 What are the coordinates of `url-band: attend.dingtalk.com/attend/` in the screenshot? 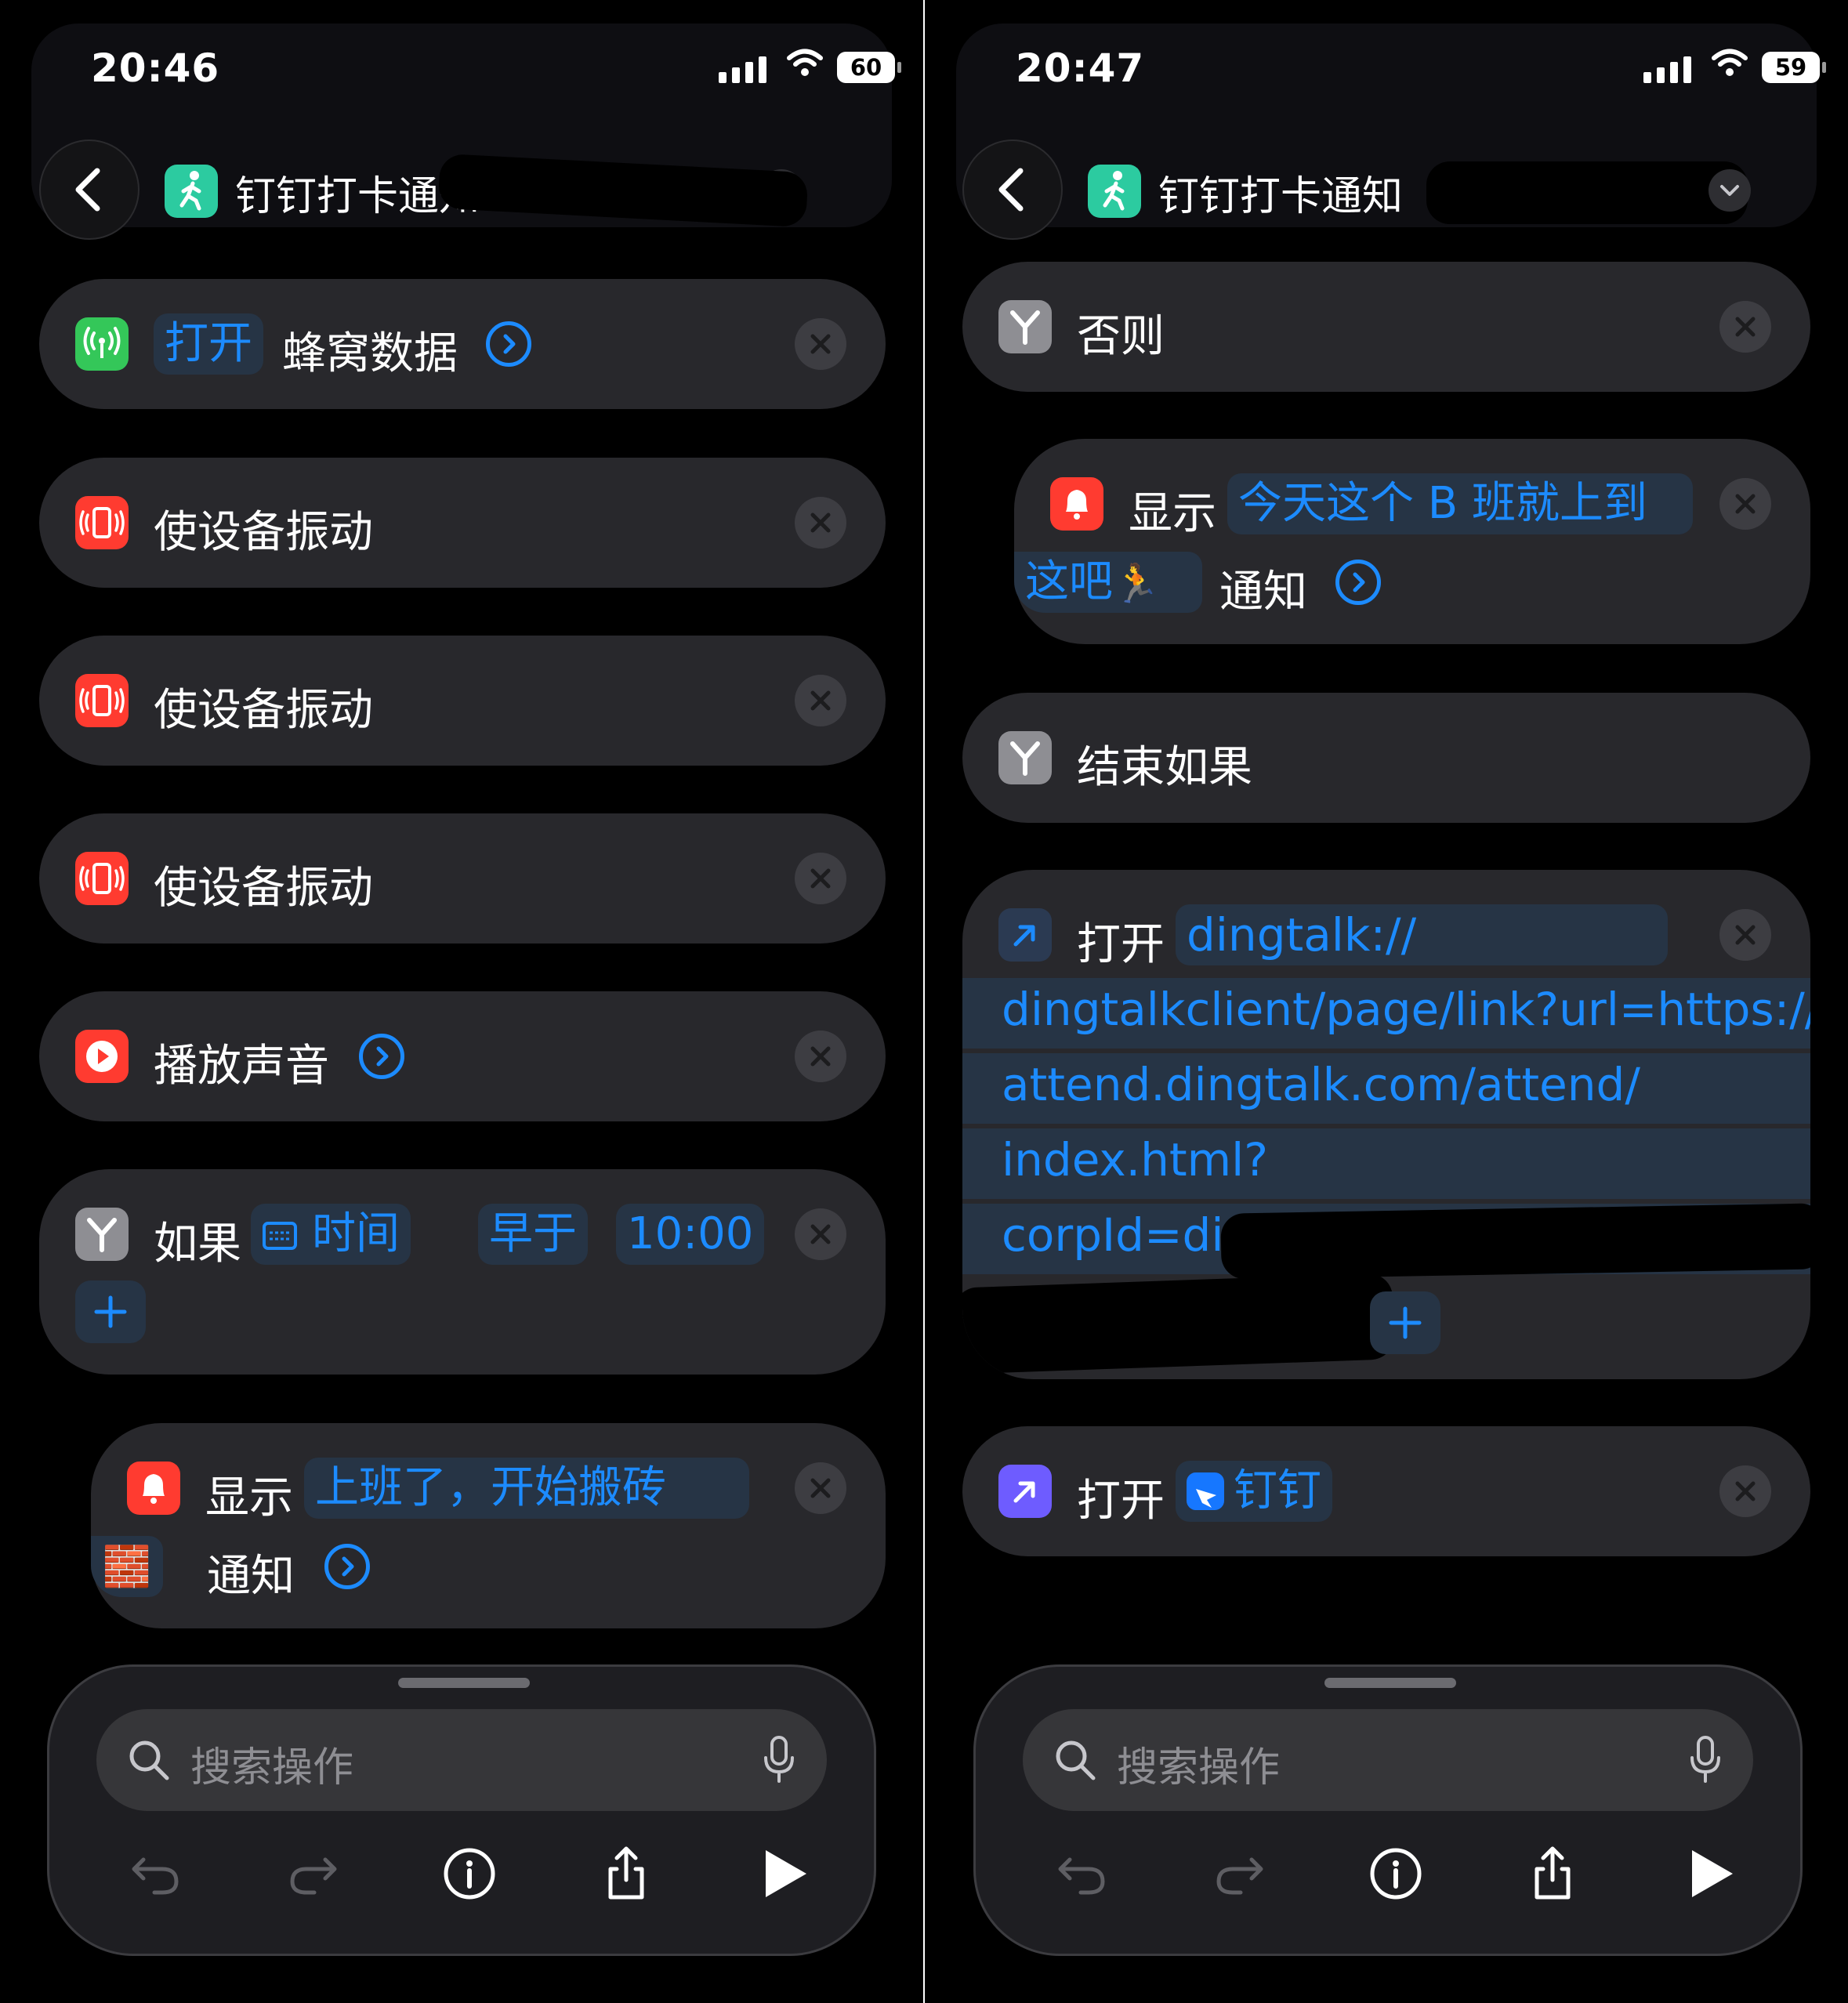 It's located at (1386, 1088).